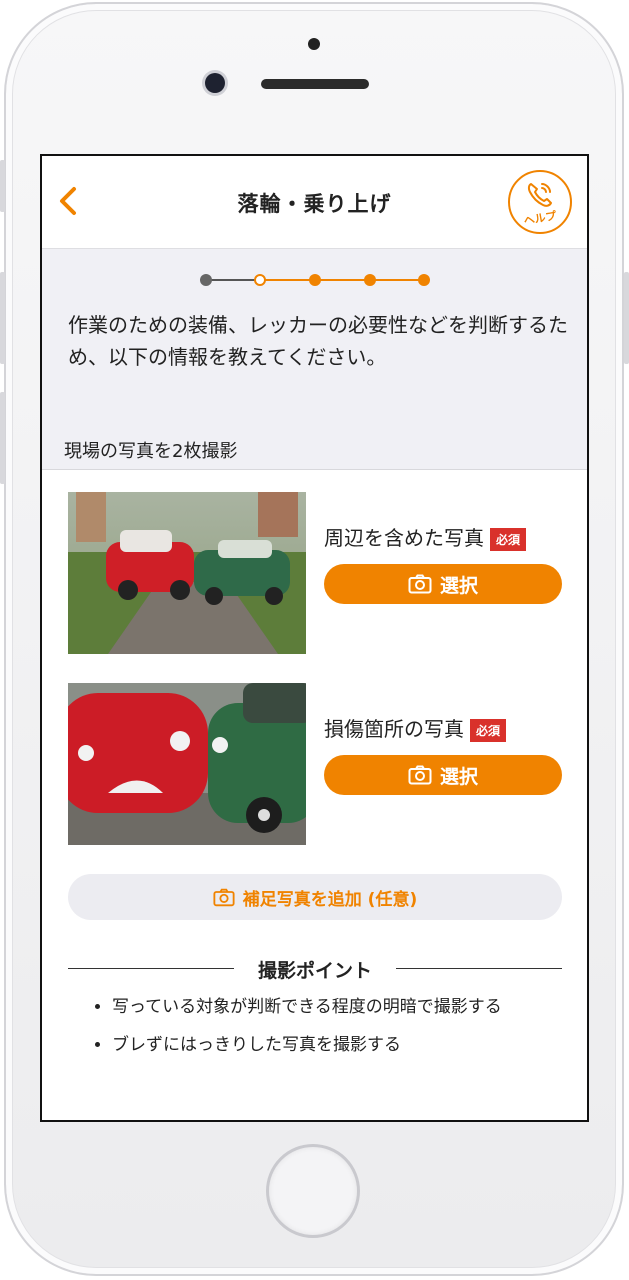 The width and height of the screenshot is (629, 1280). Describe the element at coordinates (539, 195) in the screenshot. I see `phone-icon` at that location.